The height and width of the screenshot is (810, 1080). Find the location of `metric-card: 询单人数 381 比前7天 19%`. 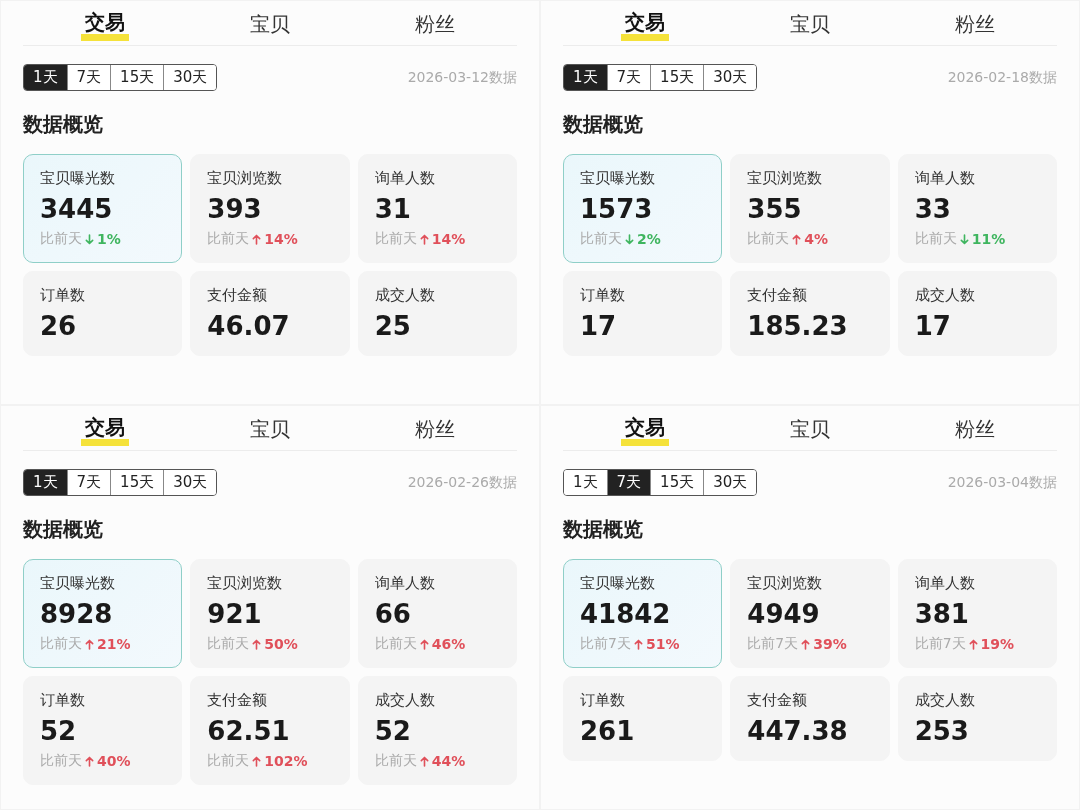

metric-card: 询单人数 381 比前7天 19% is located at coordinates (977, 613).